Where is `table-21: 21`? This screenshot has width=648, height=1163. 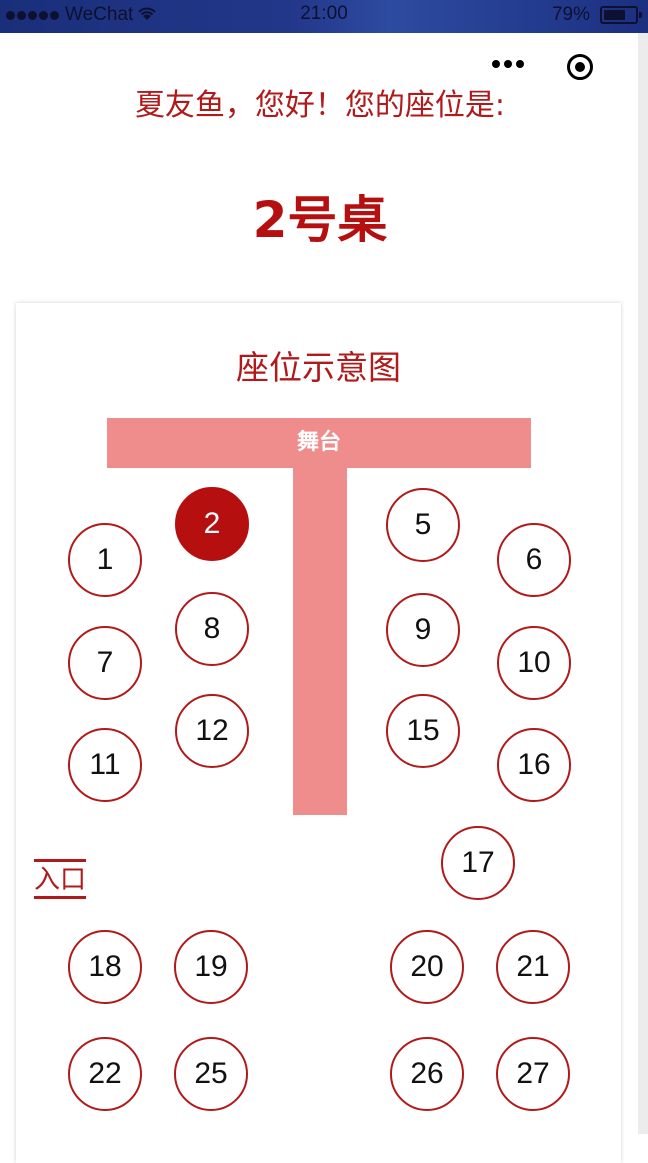 table-21: 21 is located at coordinates (533, 967).